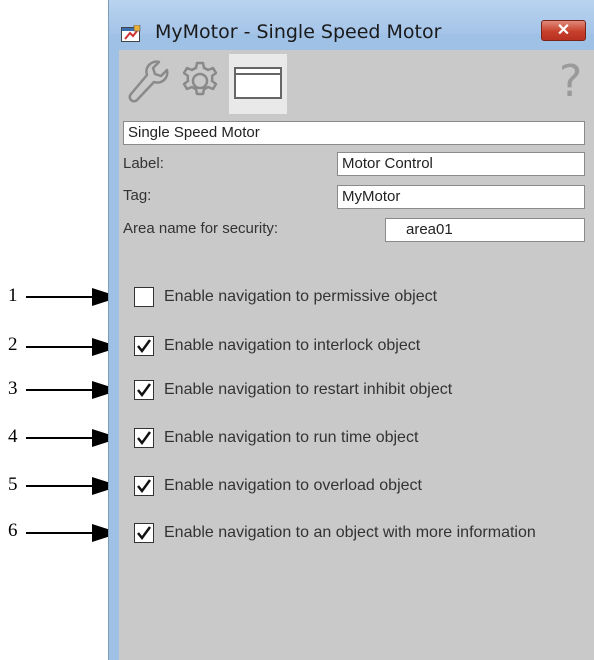 The image size is (594, 660). What do you see at coordinates (131, 33) in the screenshot?
I see `motor-faceplate-icon` at bounding box center [131, 33].